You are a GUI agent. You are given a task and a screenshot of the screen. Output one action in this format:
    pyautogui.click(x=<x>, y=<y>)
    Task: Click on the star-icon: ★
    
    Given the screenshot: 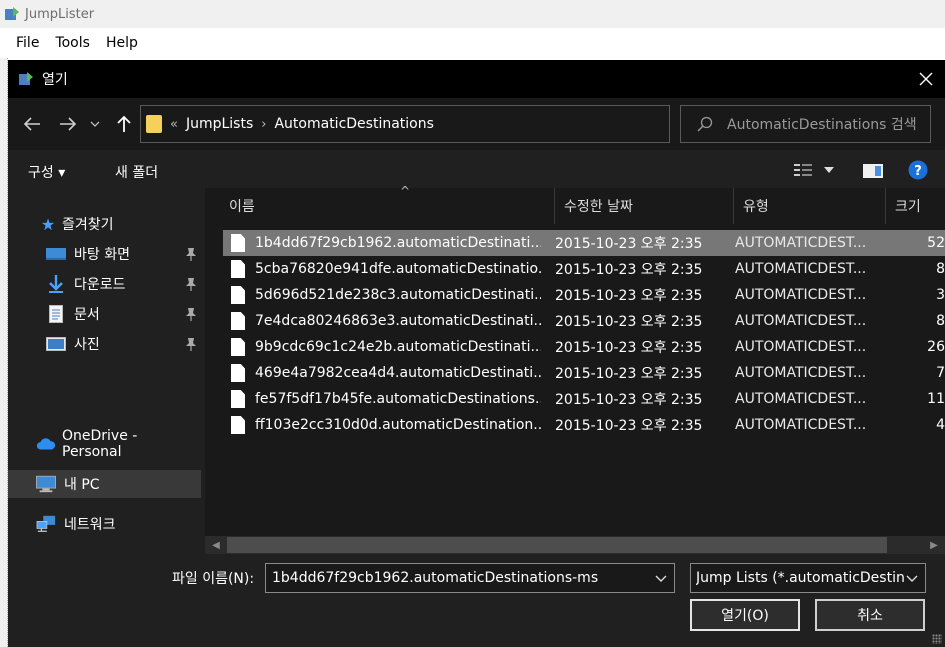 What is the action you would take?
    pyautogui.click(x=48, y=224)
    